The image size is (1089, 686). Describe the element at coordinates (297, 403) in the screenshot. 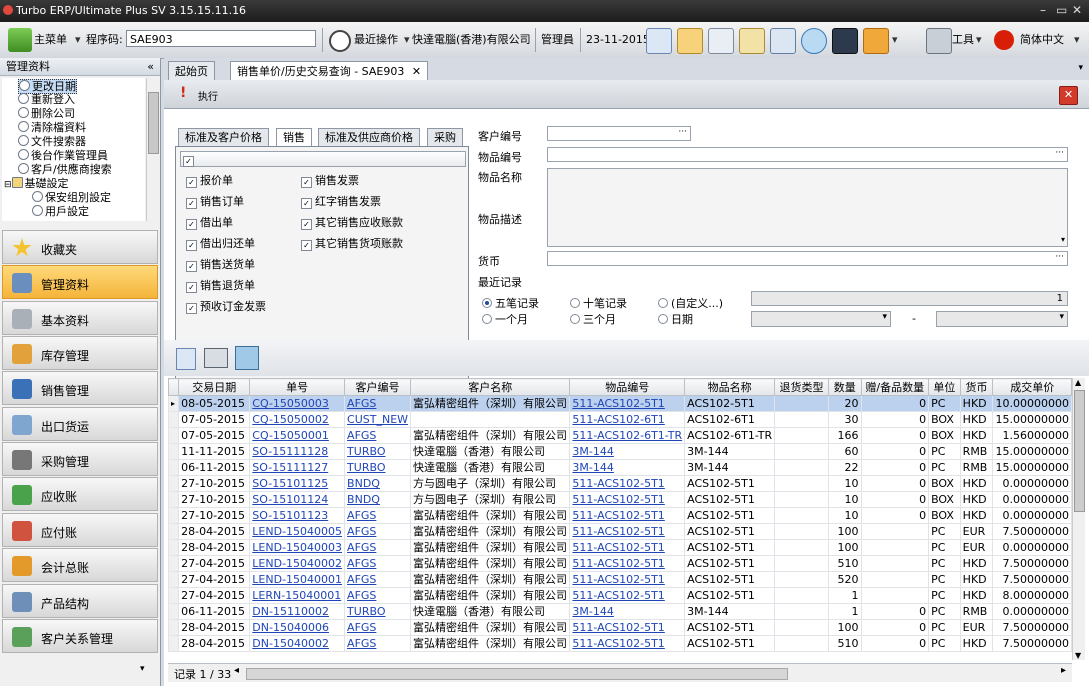

I see `cell-doc-no: CQ-15050003` at that location.